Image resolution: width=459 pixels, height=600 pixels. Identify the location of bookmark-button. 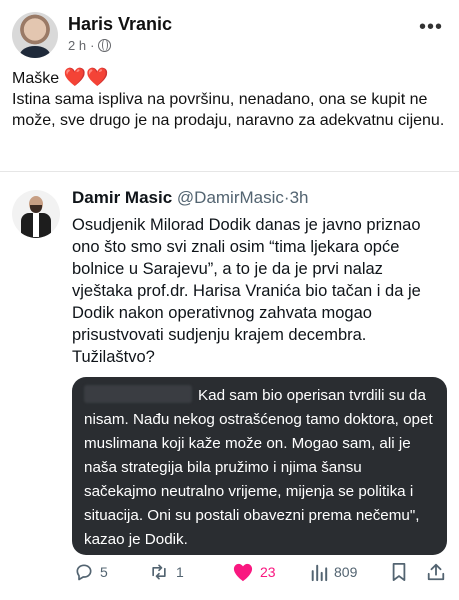
(399, 572).